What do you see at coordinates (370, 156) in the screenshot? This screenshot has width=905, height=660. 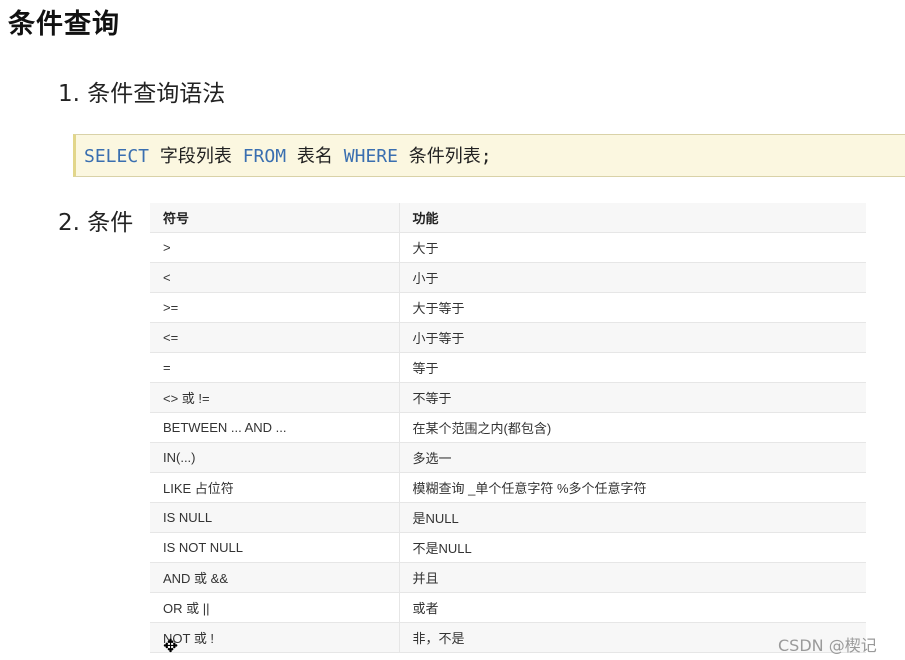 I see `code-keyword-where: WHERE` at bounding box center [370, 156].